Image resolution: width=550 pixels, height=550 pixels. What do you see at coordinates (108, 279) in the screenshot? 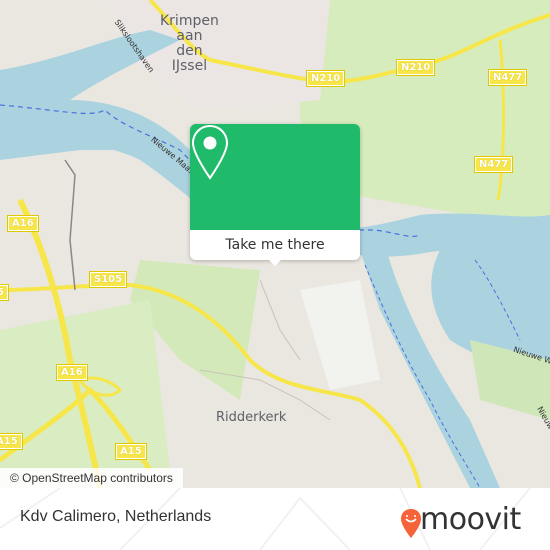
I see `road-label-s105: S105` at bounding box center [108, 279].